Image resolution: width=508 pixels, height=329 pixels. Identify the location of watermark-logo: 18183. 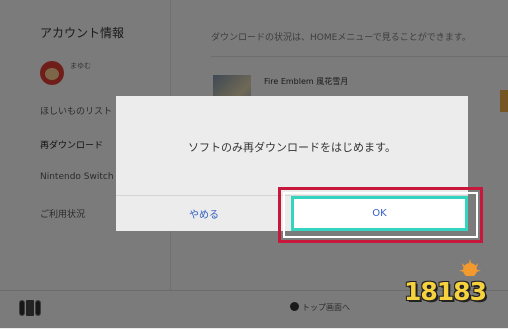
(450, 285).